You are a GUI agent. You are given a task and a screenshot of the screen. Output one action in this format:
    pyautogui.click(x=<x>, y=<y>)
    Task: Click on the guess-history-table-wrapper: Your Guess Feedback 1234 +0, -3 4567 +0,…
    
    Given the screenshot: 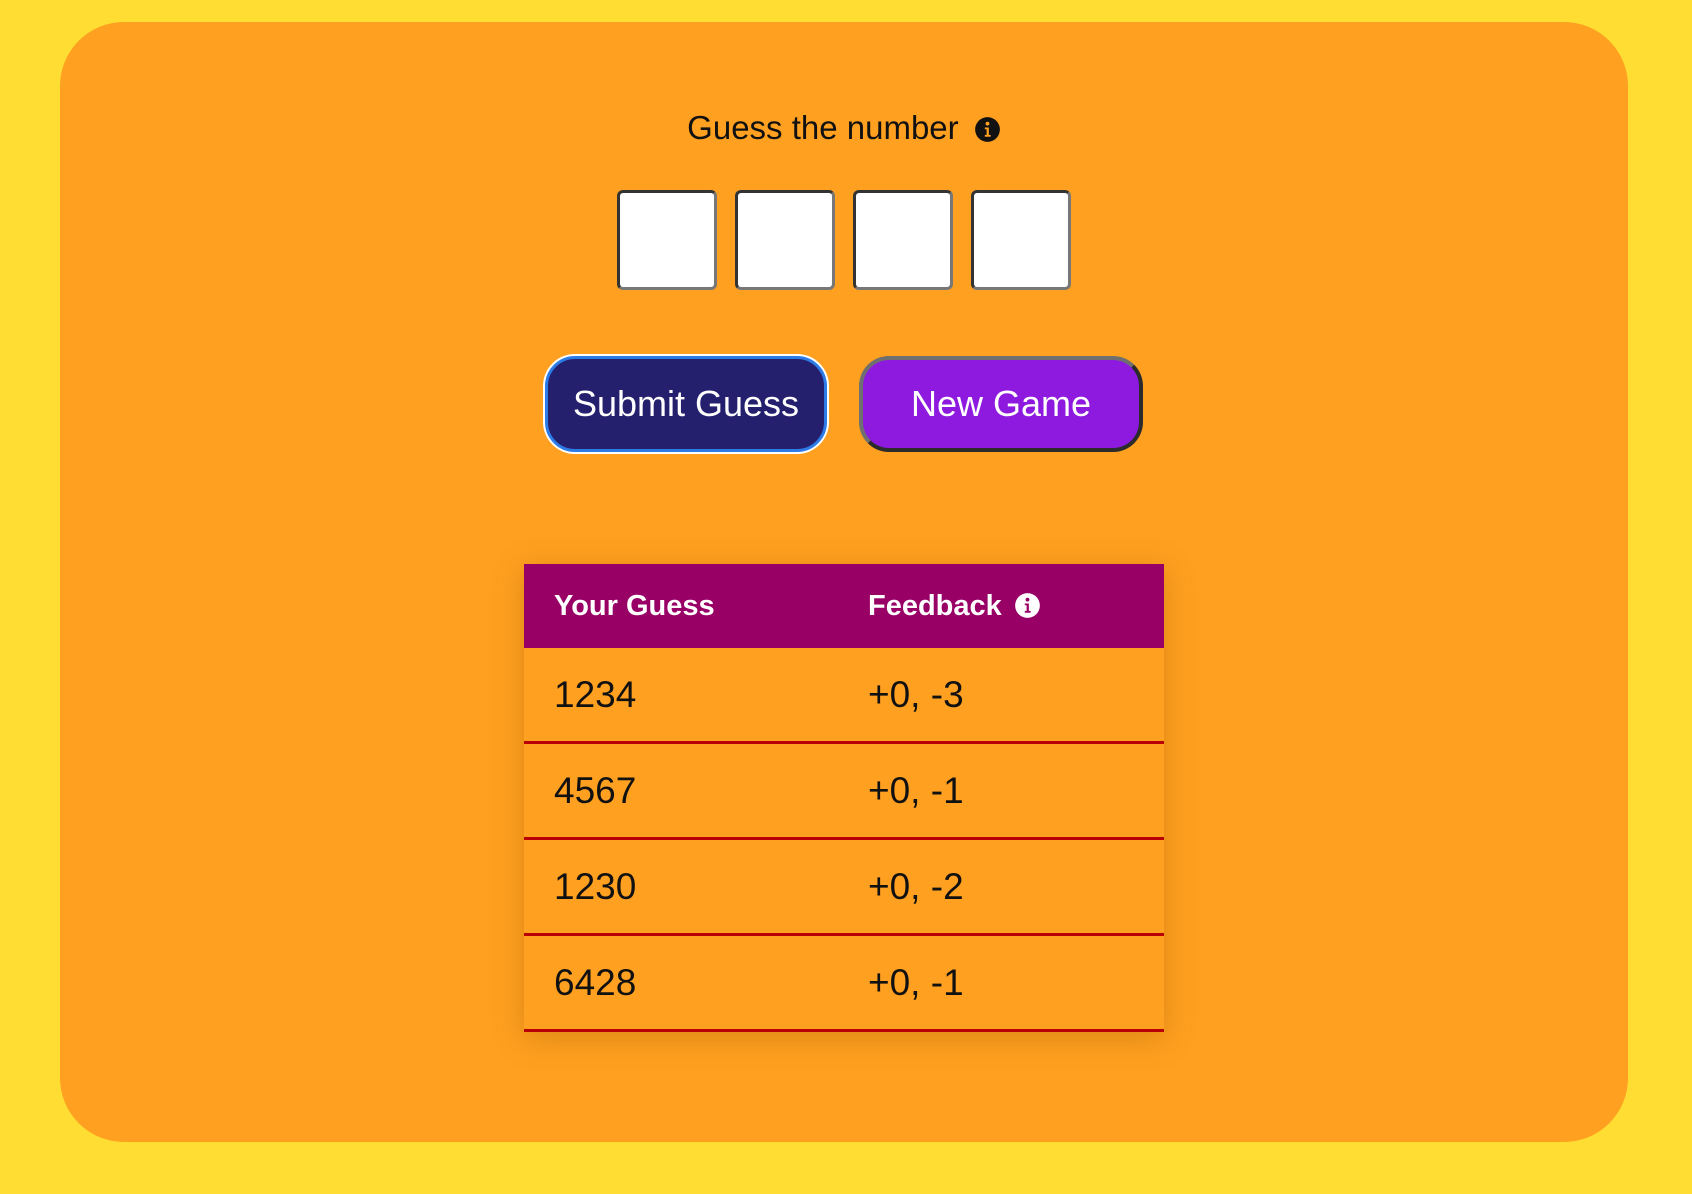 What is the action you would take?
    pyautogui.click(x=844, y=798)
    